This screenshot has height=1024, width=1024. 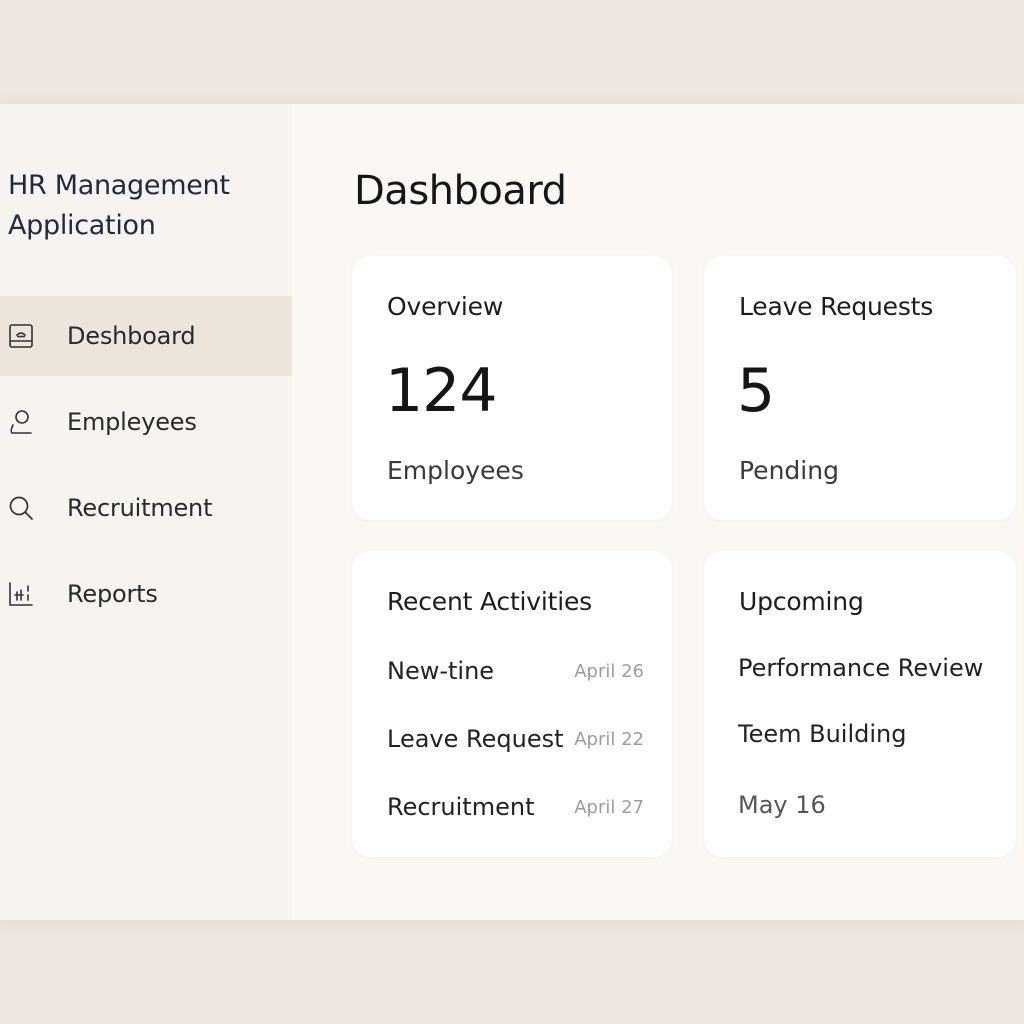 I want to click on pending-label: Pending, so click(x=789, y=470).